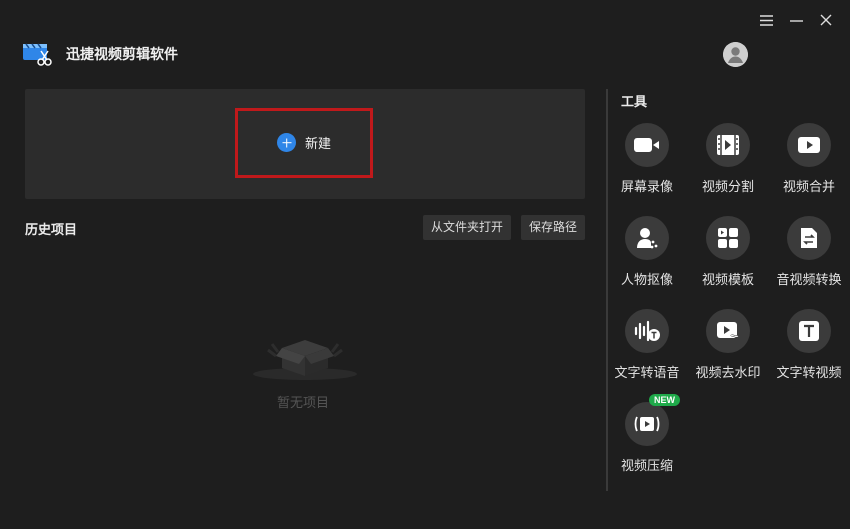 Image resolution: width=850 pixels, height=529 pixels. I want to click on history-title: 历史项目, so click(51, 230).